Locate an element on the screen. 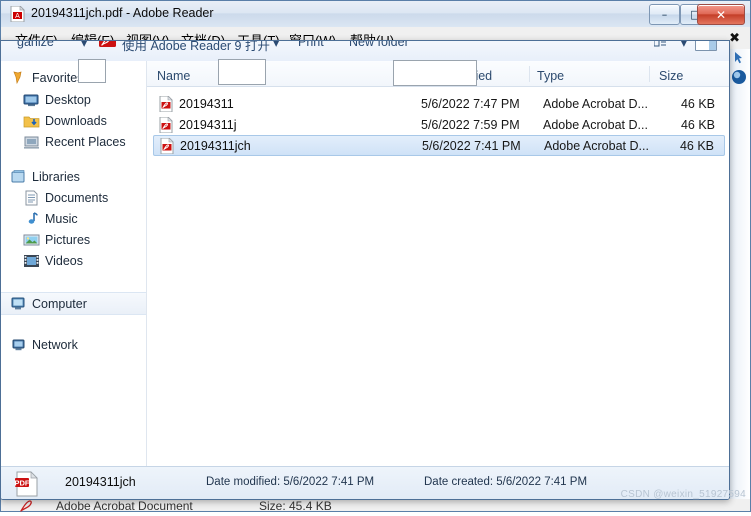  close-icon: ✕ is located at coordinates (721, 14).